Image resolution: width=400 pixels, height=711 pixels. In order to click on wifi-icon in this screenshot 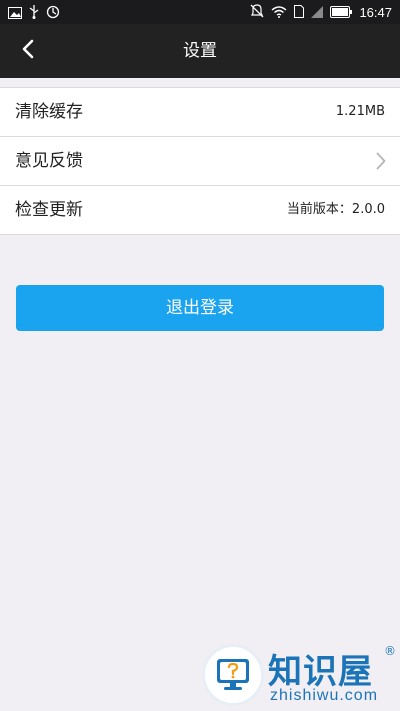, I will do `click(279, 12)`.